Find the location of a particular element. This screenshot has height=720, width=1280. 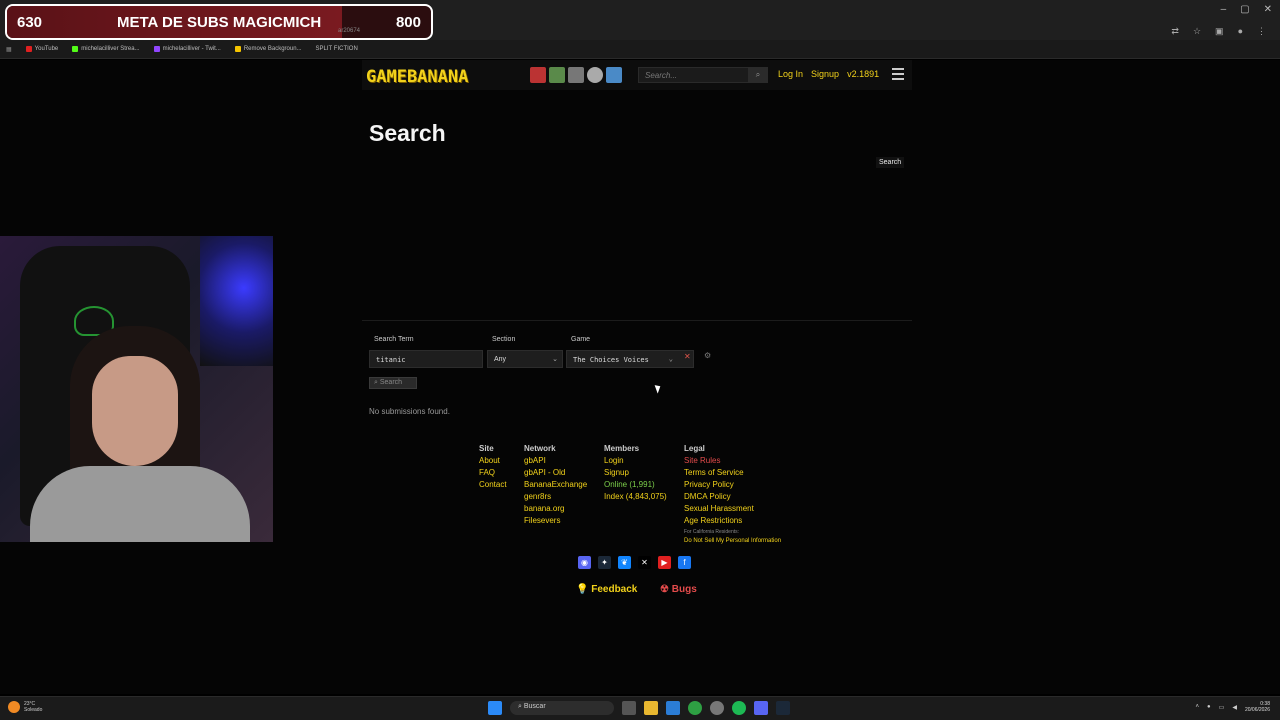

games-icon is located at coordinates (538, 75).